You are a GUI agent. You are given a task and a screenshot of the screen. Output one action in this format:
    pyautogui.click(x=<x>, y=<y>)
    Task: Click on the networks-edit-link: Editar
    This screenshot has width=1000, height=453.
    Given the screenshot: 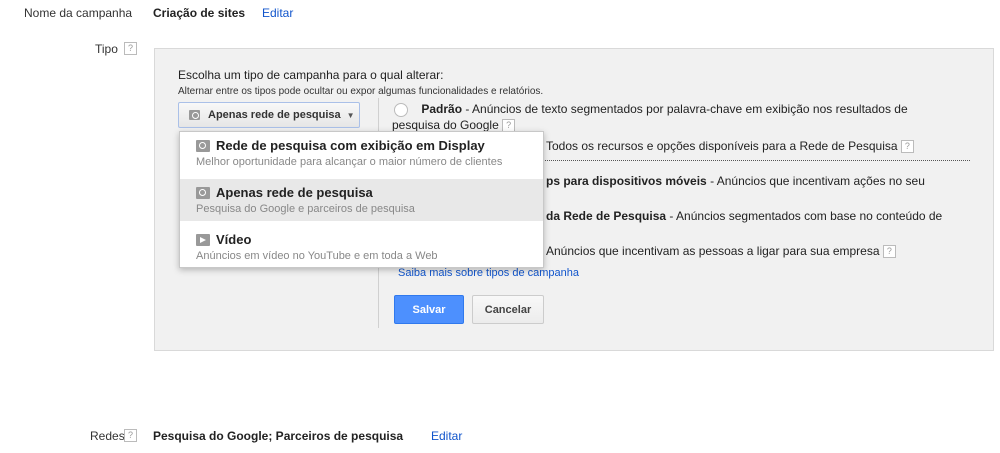 What is the action you would take?
    pyautogui.click(x=446, y=436)
    